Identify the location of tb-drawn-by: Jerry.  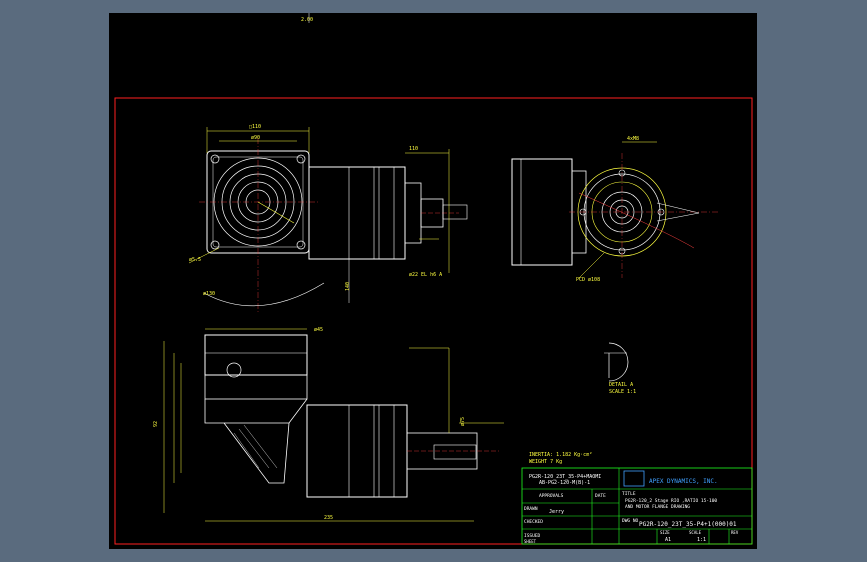
(556, 512).